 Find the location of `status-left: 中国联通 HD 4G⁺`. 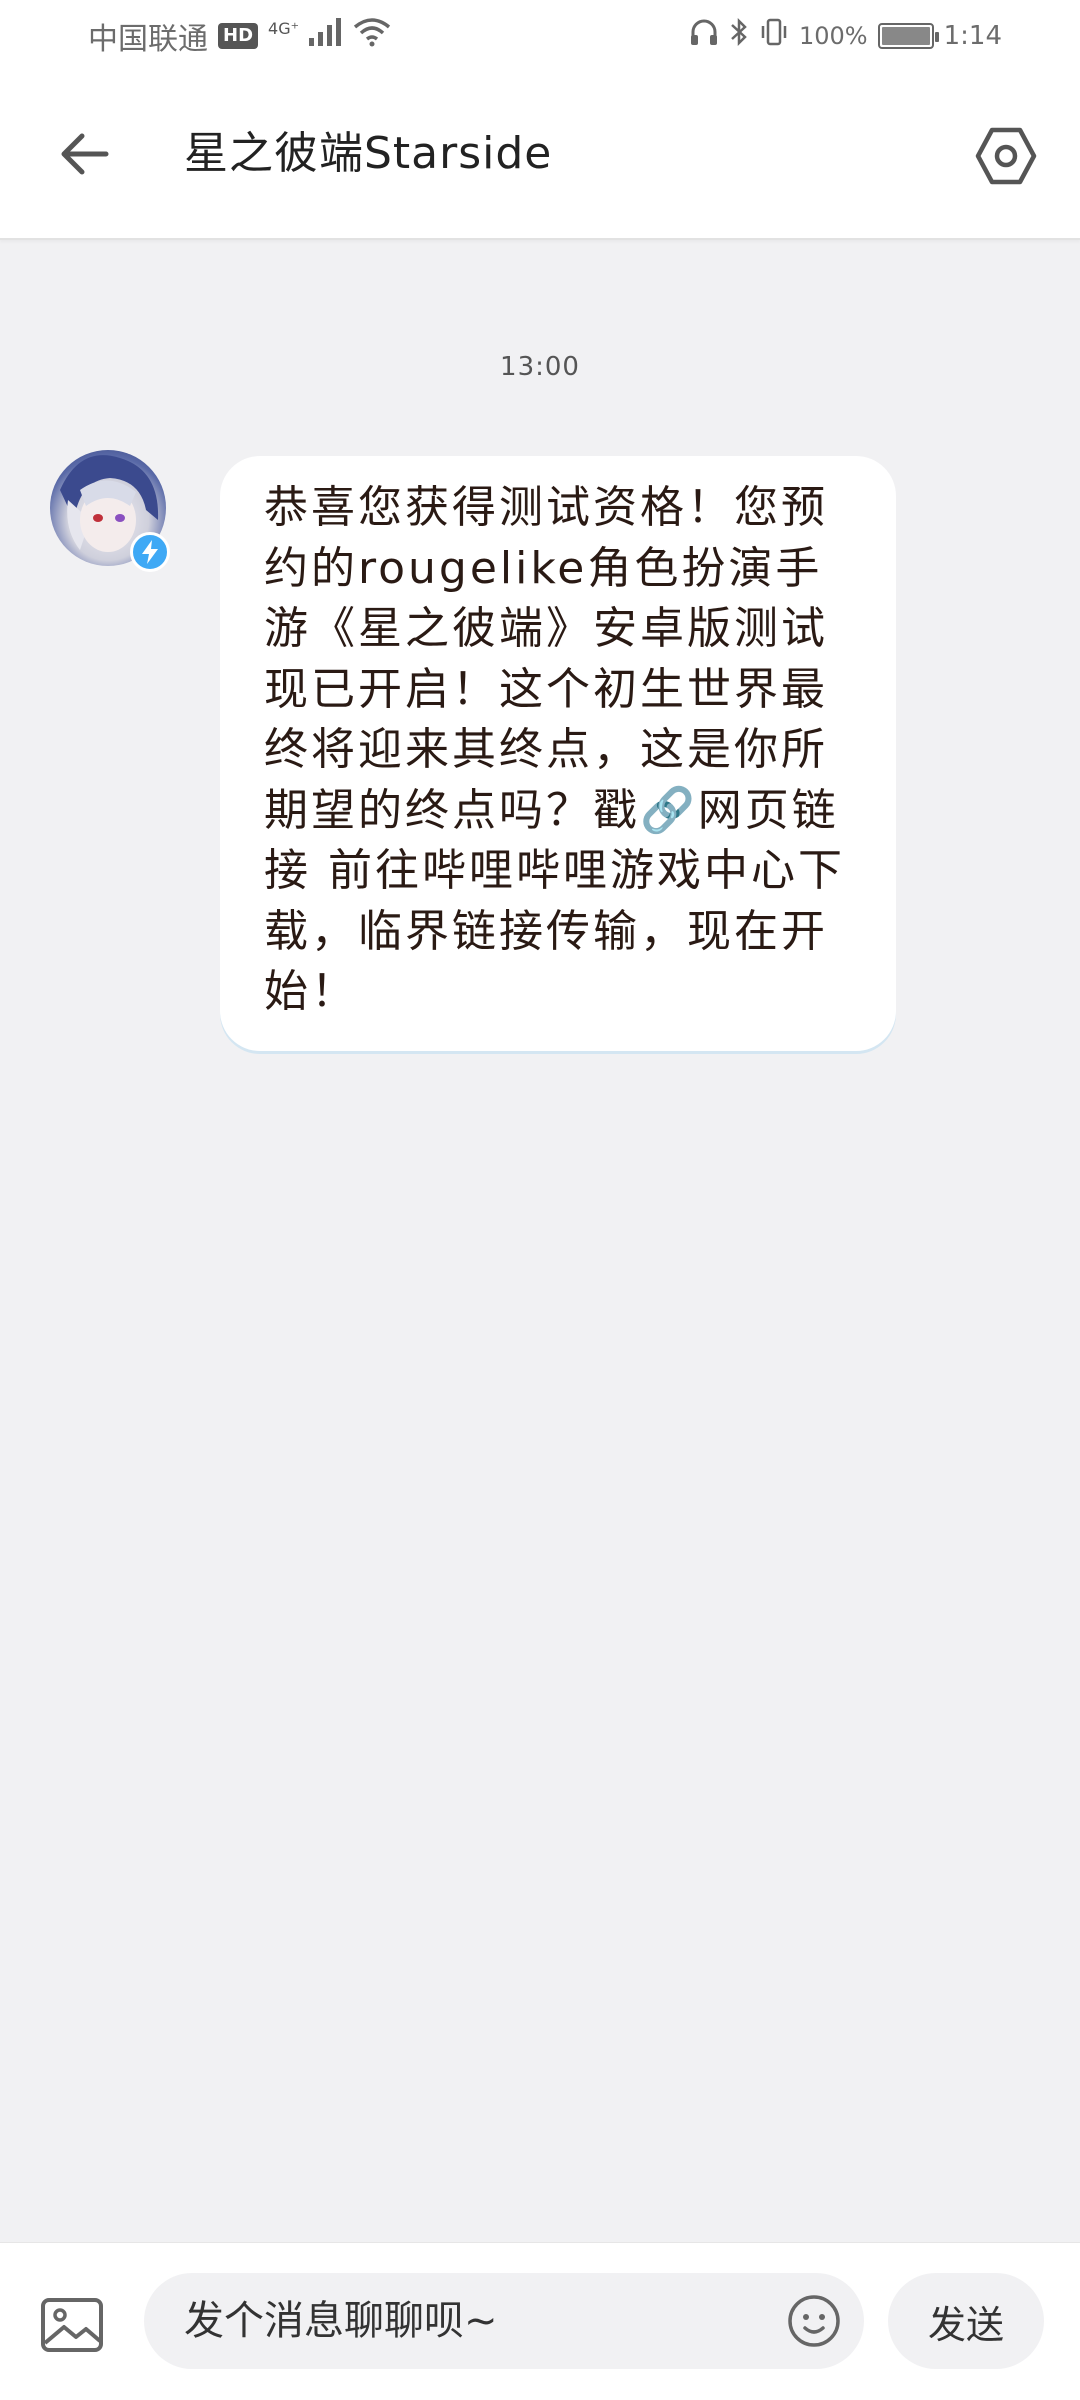

status-left: 中国联通 HD 4G⁺ is located at coordinates (239, 36).